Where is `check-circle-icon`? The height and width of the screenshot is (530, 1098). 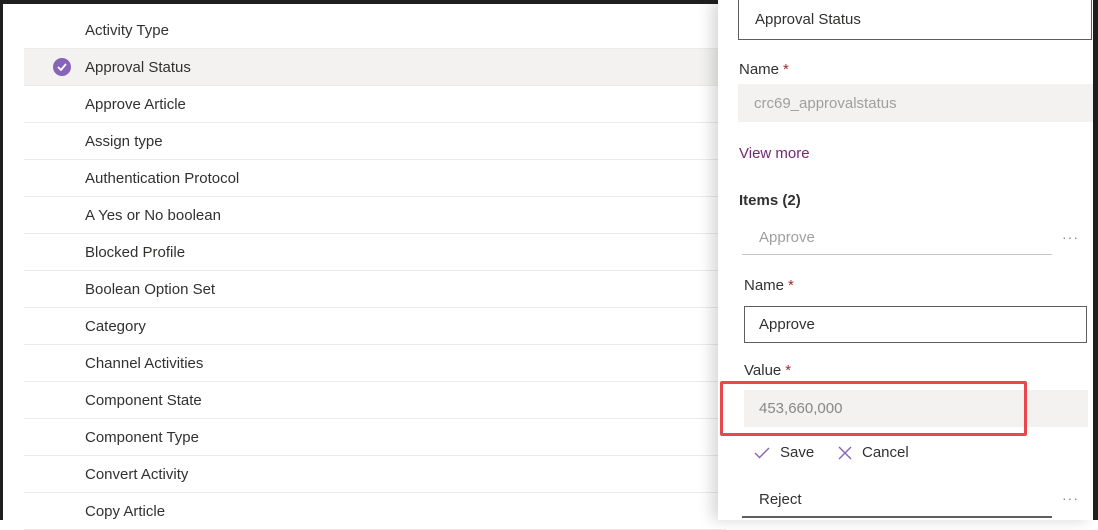 check-circle-icon is located at coordinates (62, 67).